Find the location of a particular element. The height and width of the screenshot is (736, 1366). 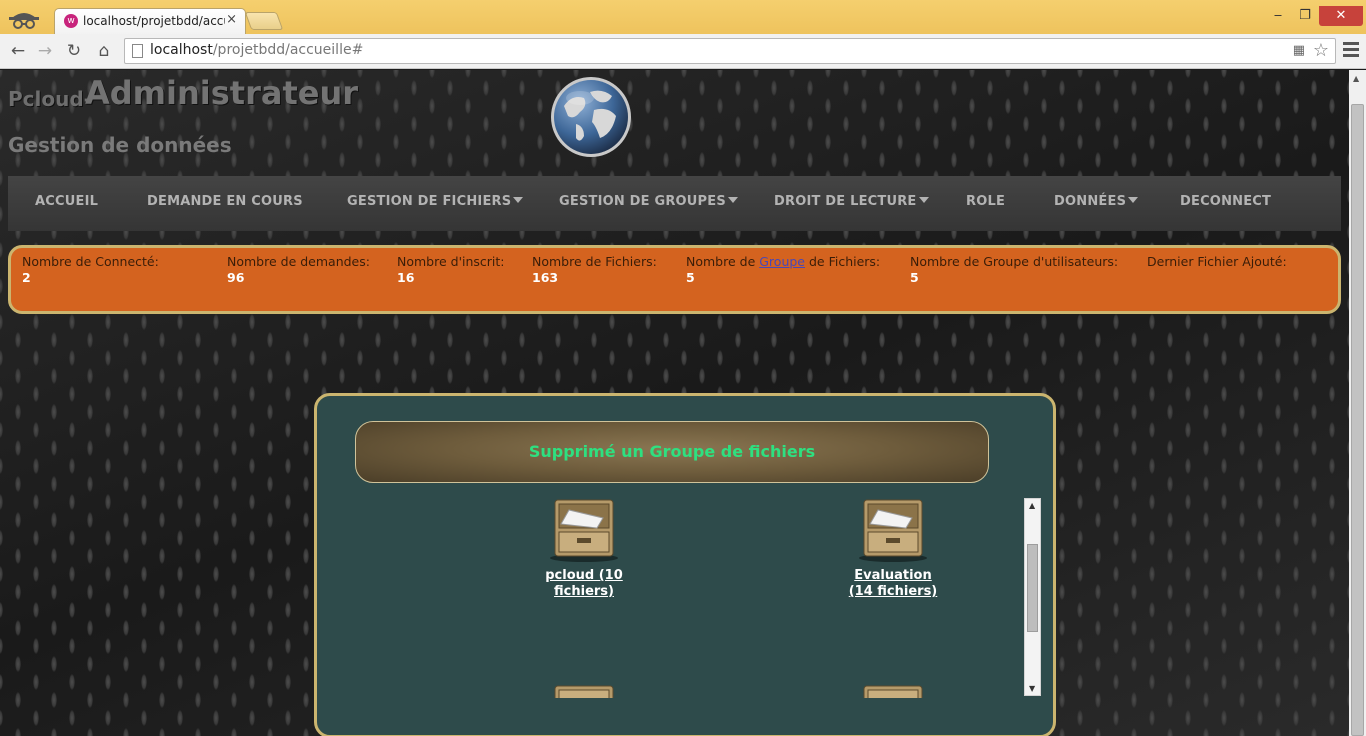

stat-value: 96 is located at coordinates (236, 277).